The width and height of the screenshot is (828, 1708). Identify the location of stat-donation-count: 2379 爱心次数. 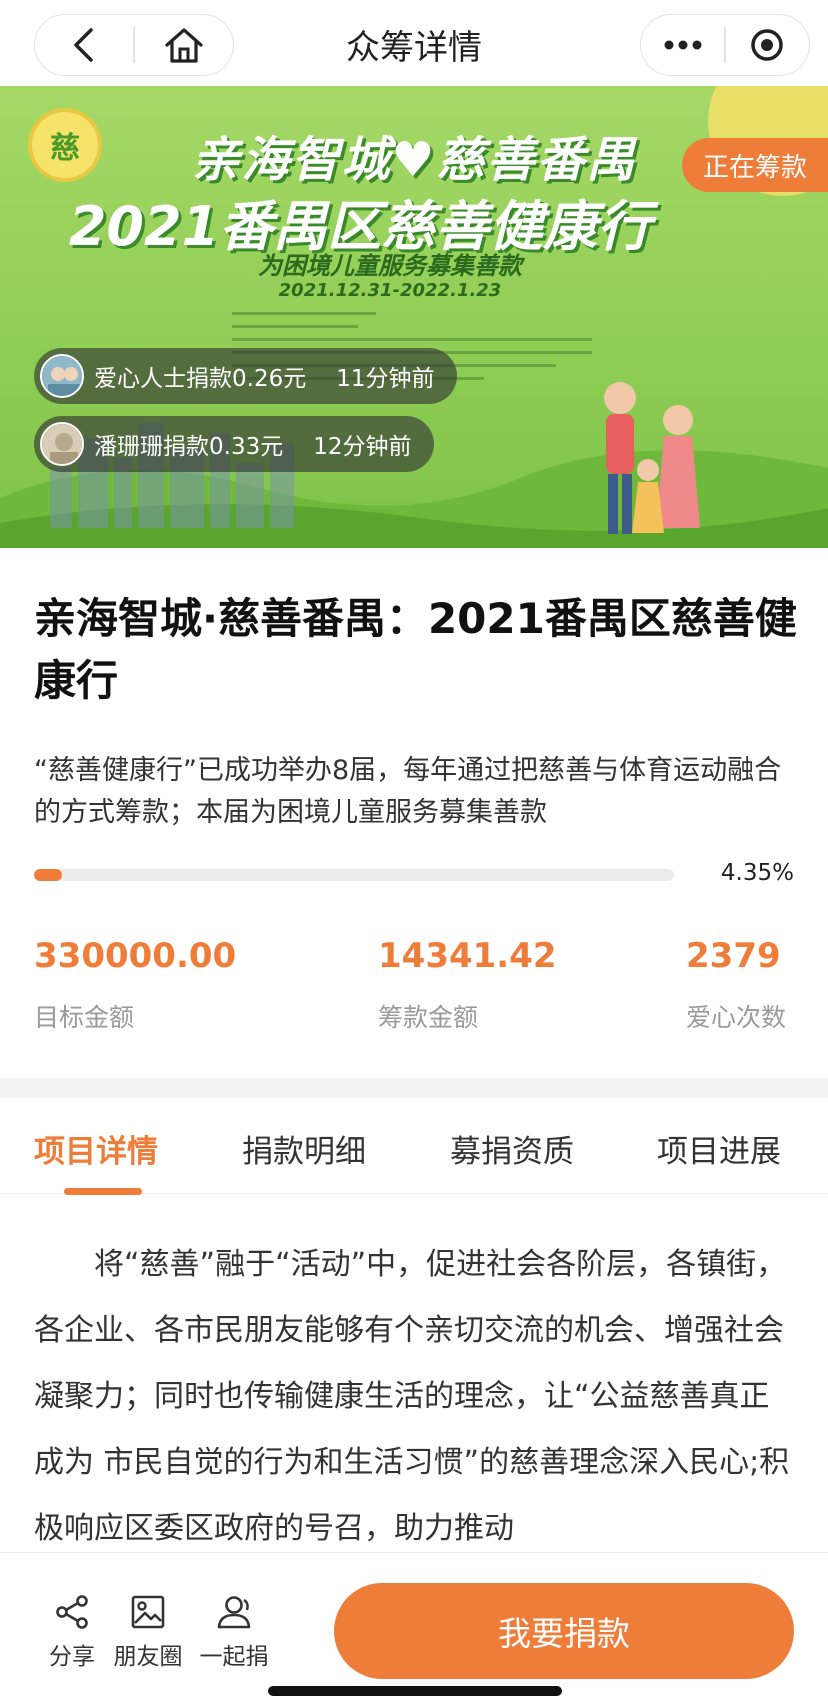
(736, 985).